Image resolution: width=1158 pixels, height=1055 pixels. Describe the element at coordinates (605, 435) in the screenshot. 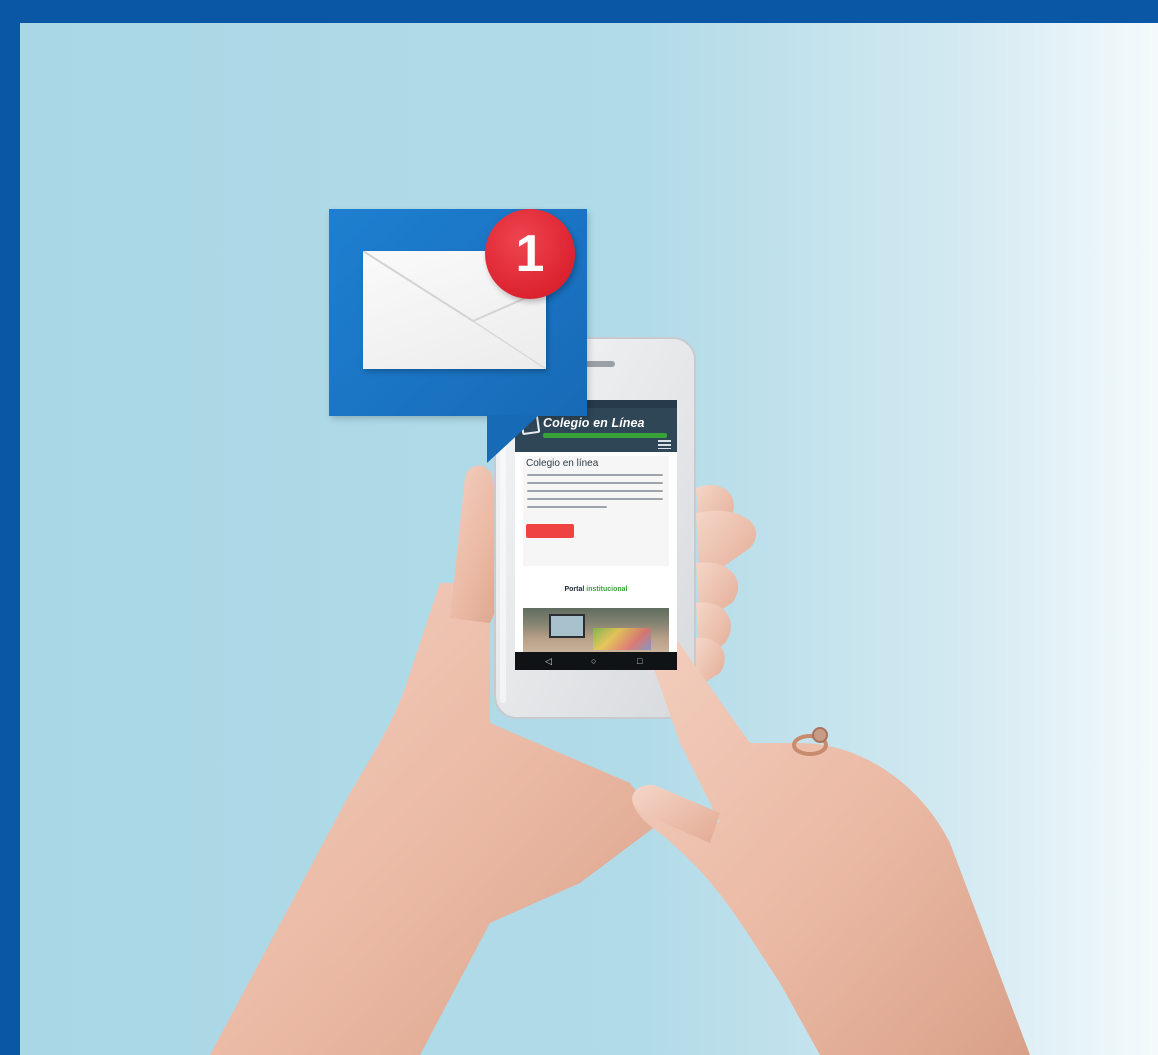

I see `logo-underline` at that location.